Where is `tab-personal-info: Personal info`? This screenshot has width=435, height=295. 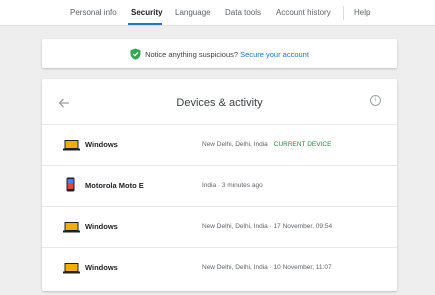 tab-personal-info: Personal info is located at coordinates (93, 12).